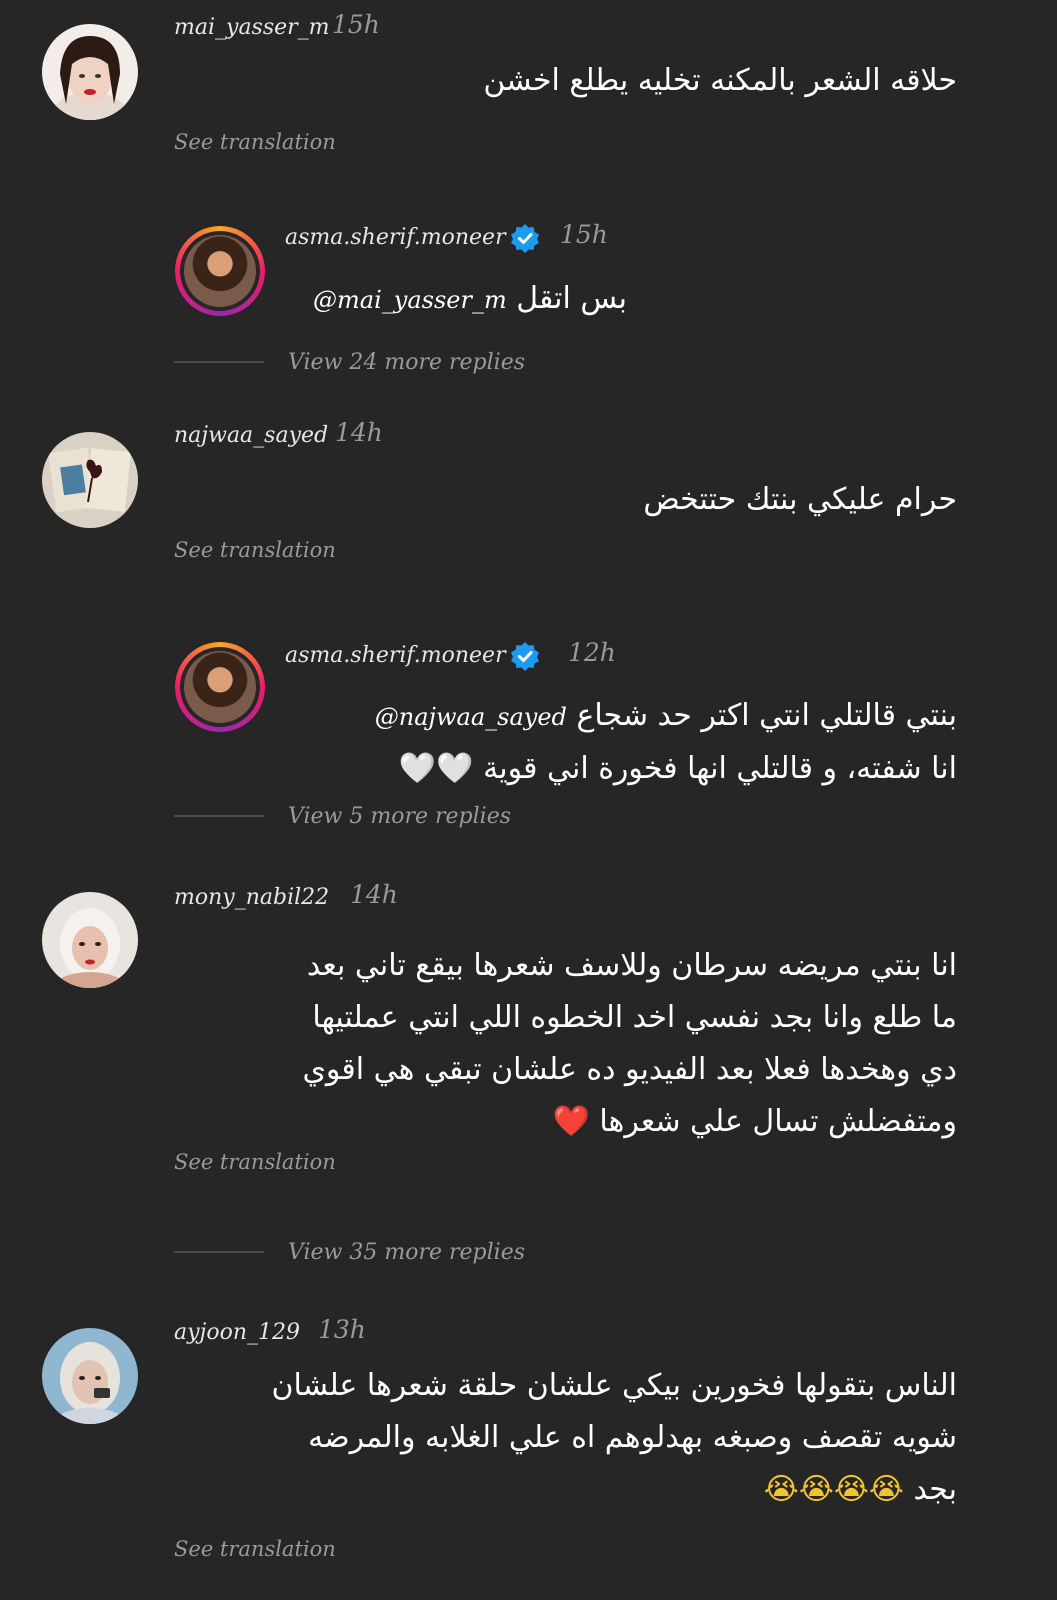  I want to click on comment-line-last: ومتفضلش تسال علي شعرها ❤️, so click(567, 1122).